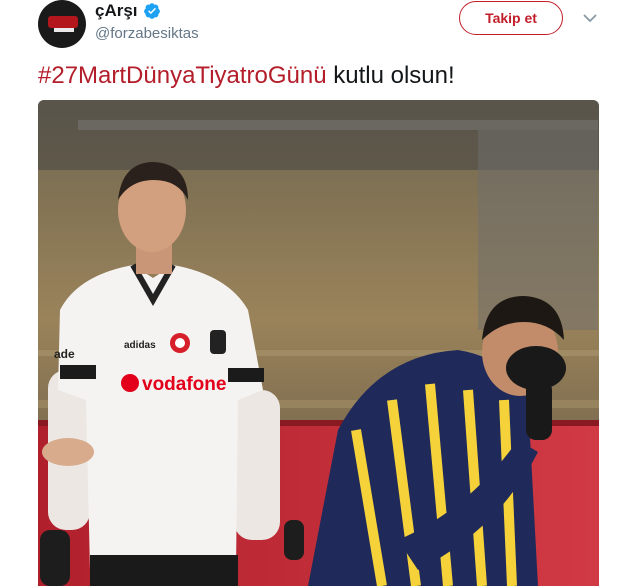 The height and width of the screenshot is (586, 632). I want to click on follow-button: Takip et, so click(511, 18).